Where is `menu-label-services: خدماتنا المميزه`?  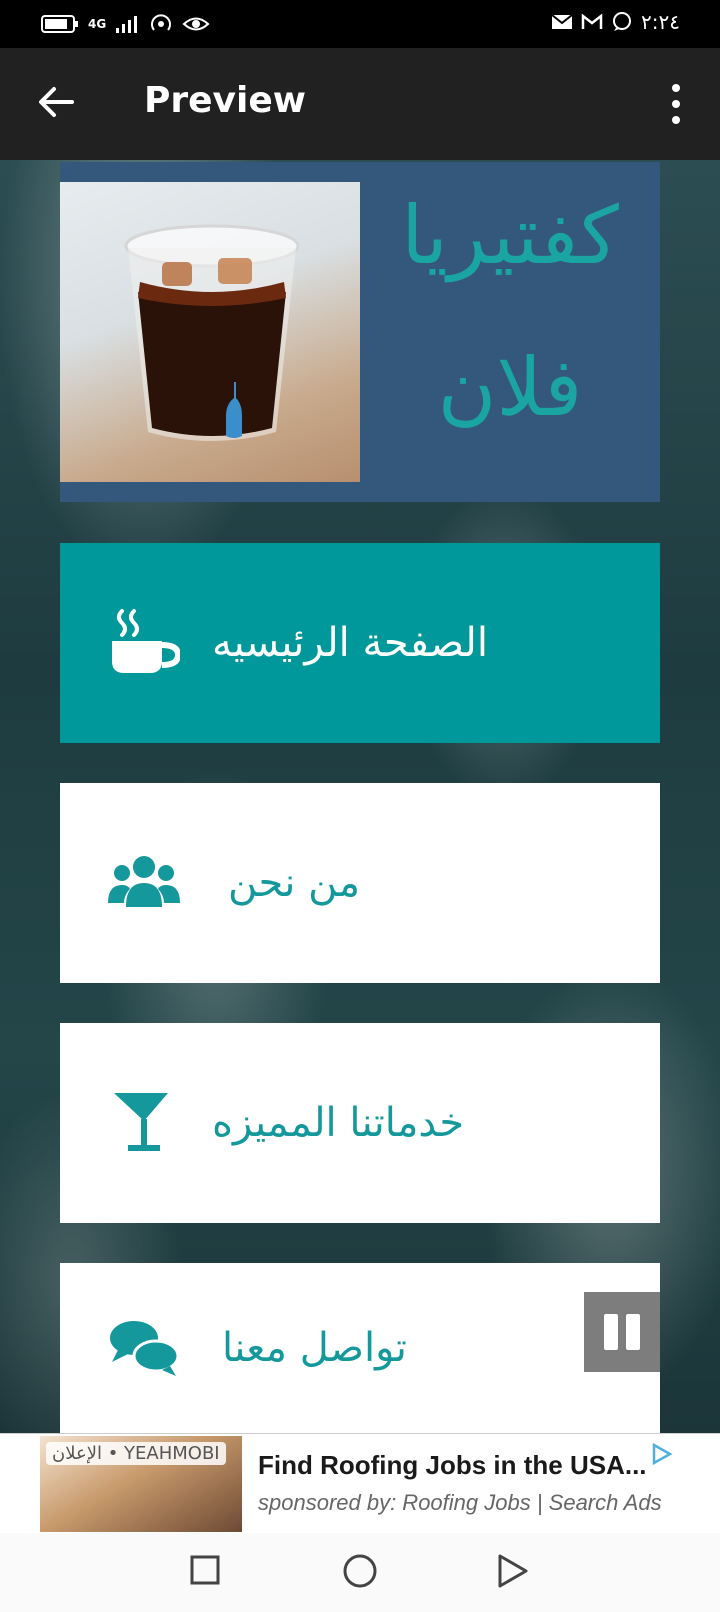 menu-label-services: خدماتنا المميزه is located at coordinates (338, 1123).